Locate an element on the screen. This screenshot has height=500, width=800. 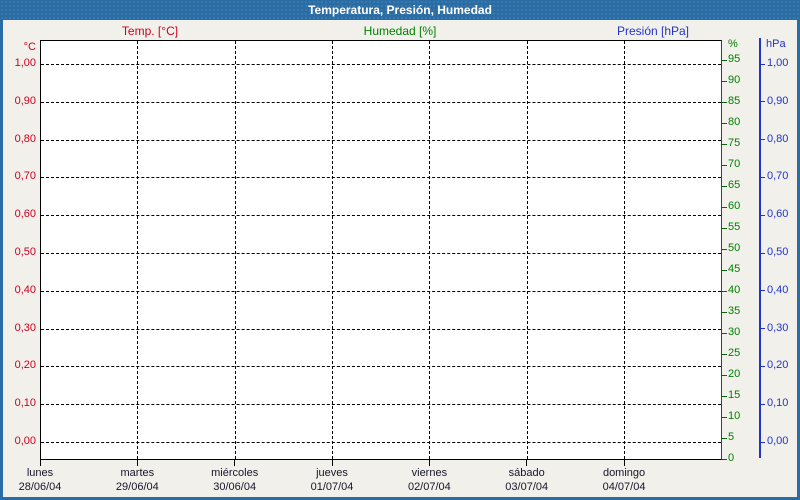
day-date-label: 02/07/04 is located at coordinates (429, 487).